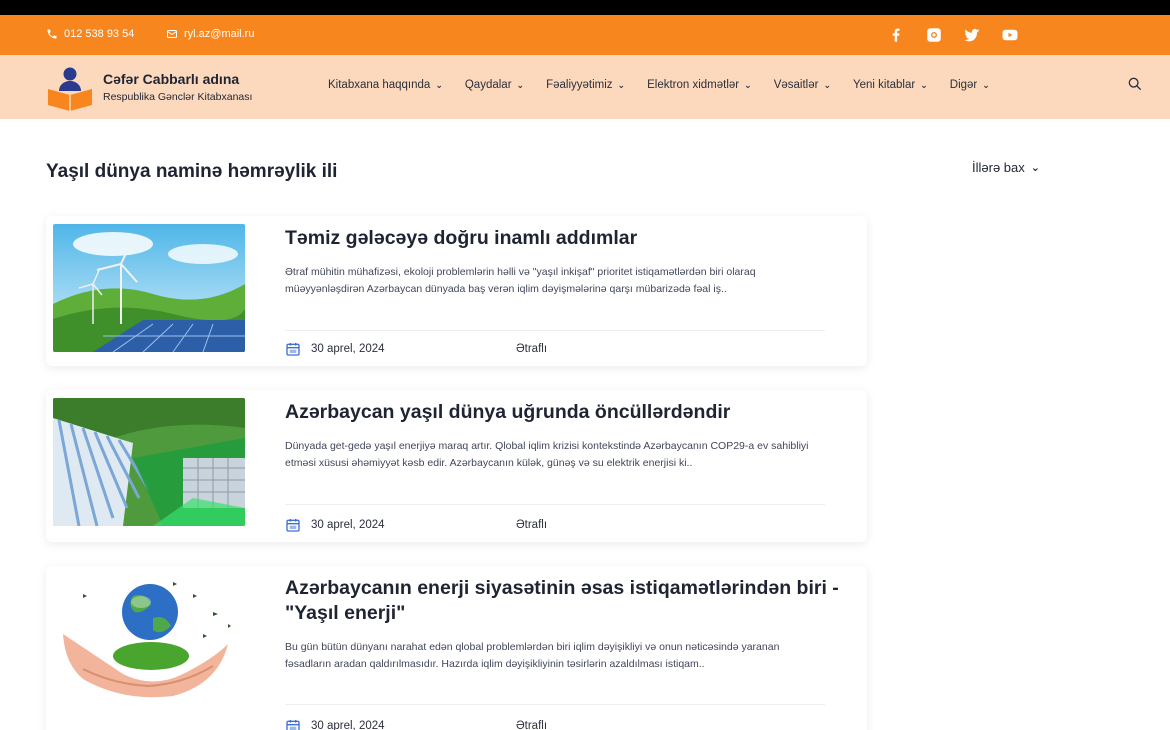  I want to click on library-logo, so click(70, 88).